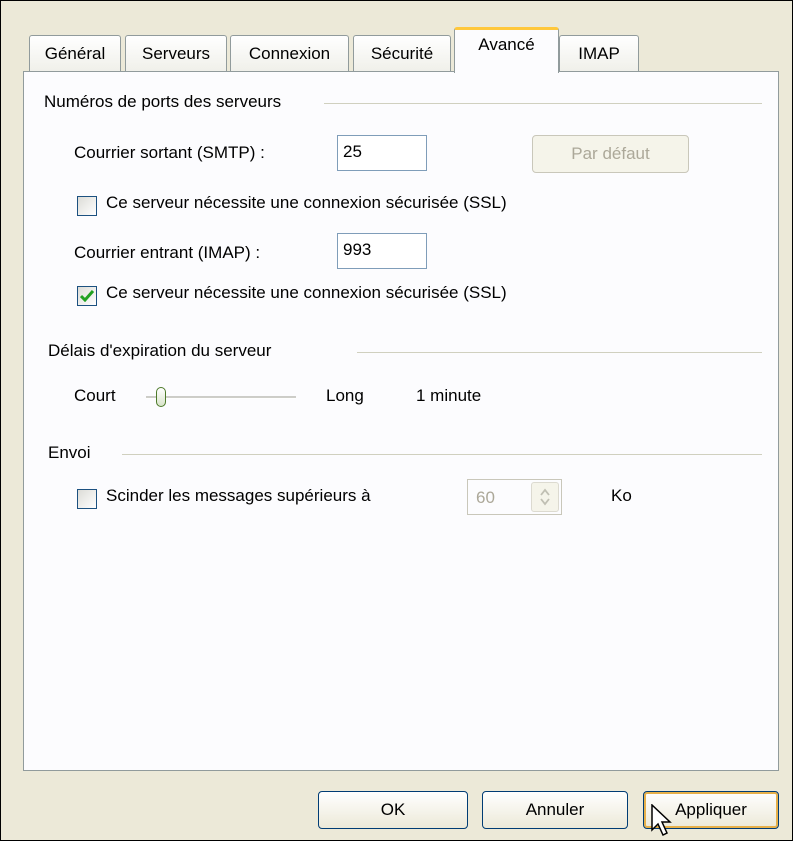 This screenshot has height=841, width=793. I want to click on tab-imap: IMAP, so click(599, 53).